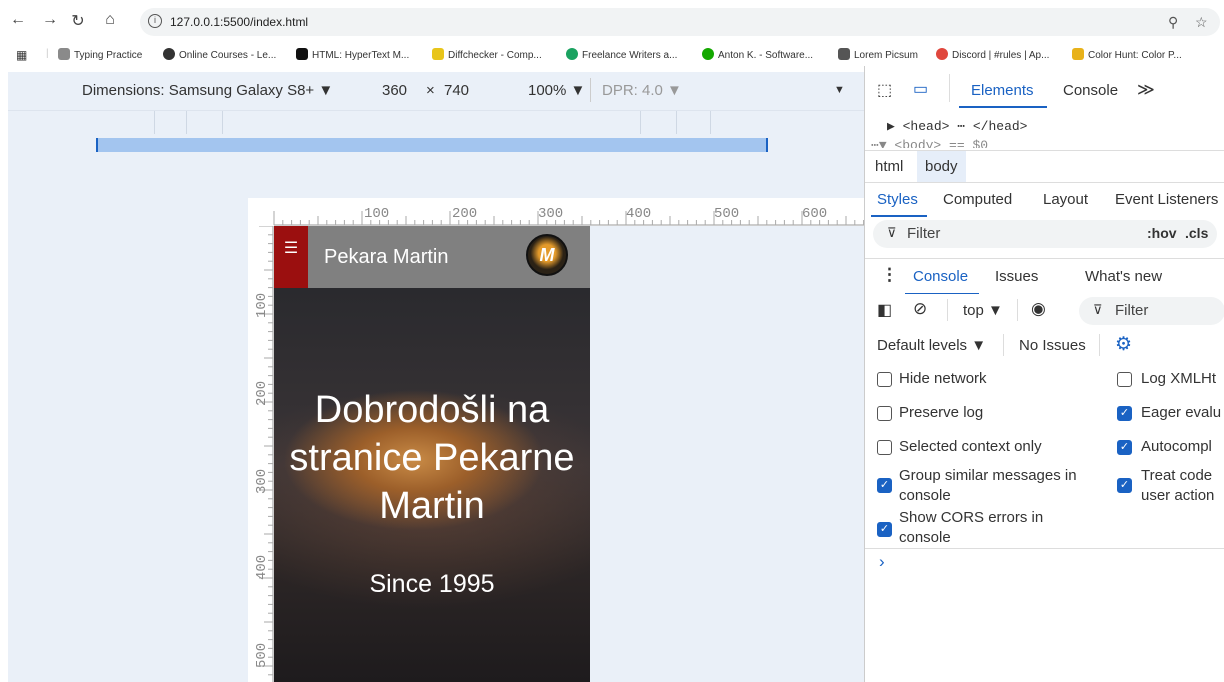 The height and width of the screenshot is (682, 1224). What do you see at coordinates (899, 216) in the screenshot?
I see `active-tab-indicator` at bounding box center [899, 216].